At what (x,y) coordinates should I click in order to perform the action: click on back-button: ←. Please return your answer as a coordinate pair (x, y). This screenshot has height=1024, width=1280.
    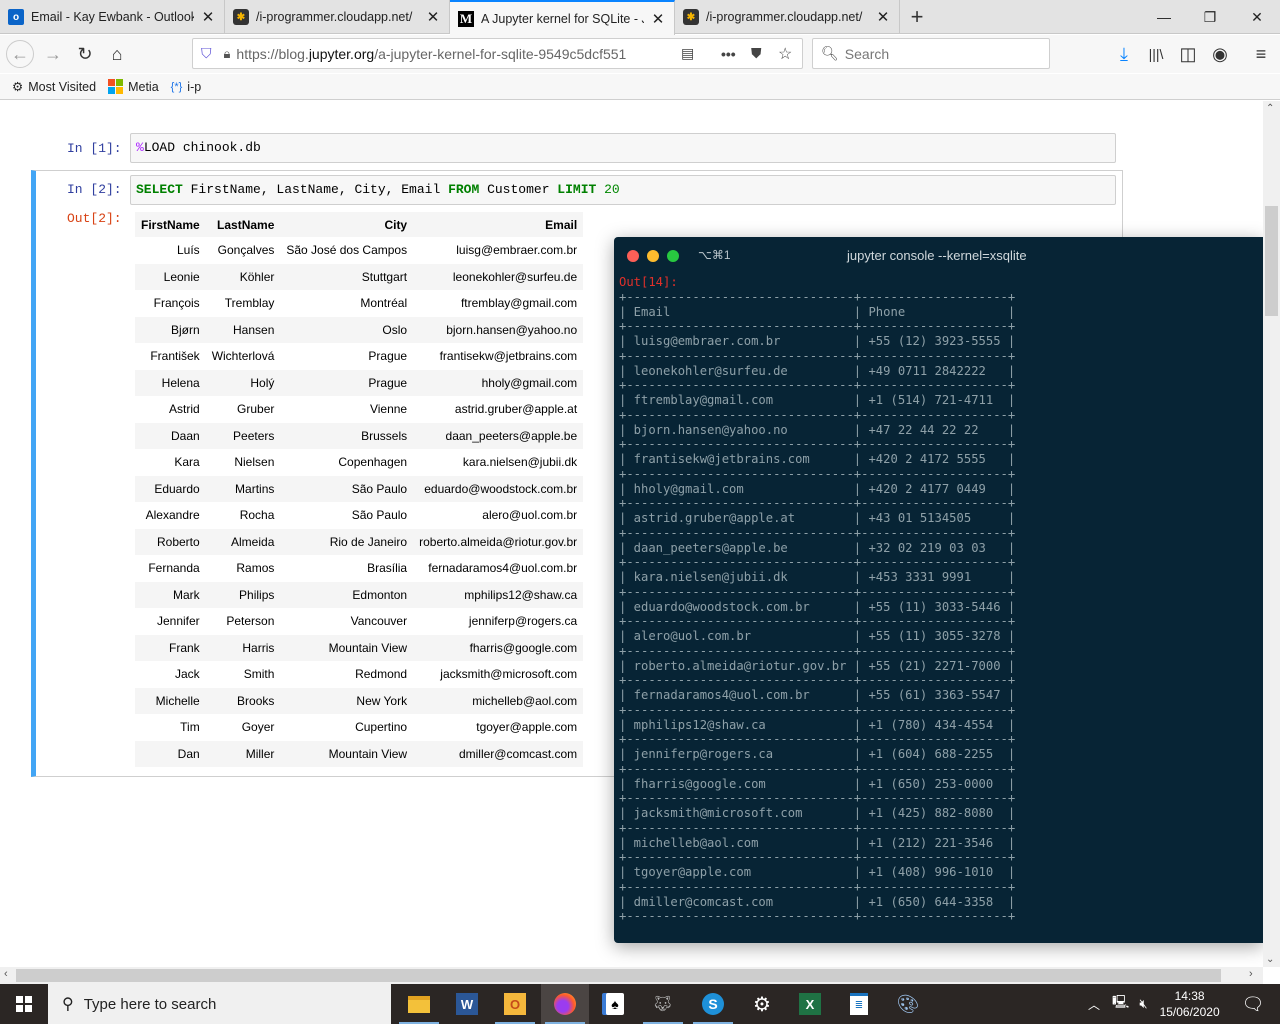
    Looking at the image, I should click on (20, 54).